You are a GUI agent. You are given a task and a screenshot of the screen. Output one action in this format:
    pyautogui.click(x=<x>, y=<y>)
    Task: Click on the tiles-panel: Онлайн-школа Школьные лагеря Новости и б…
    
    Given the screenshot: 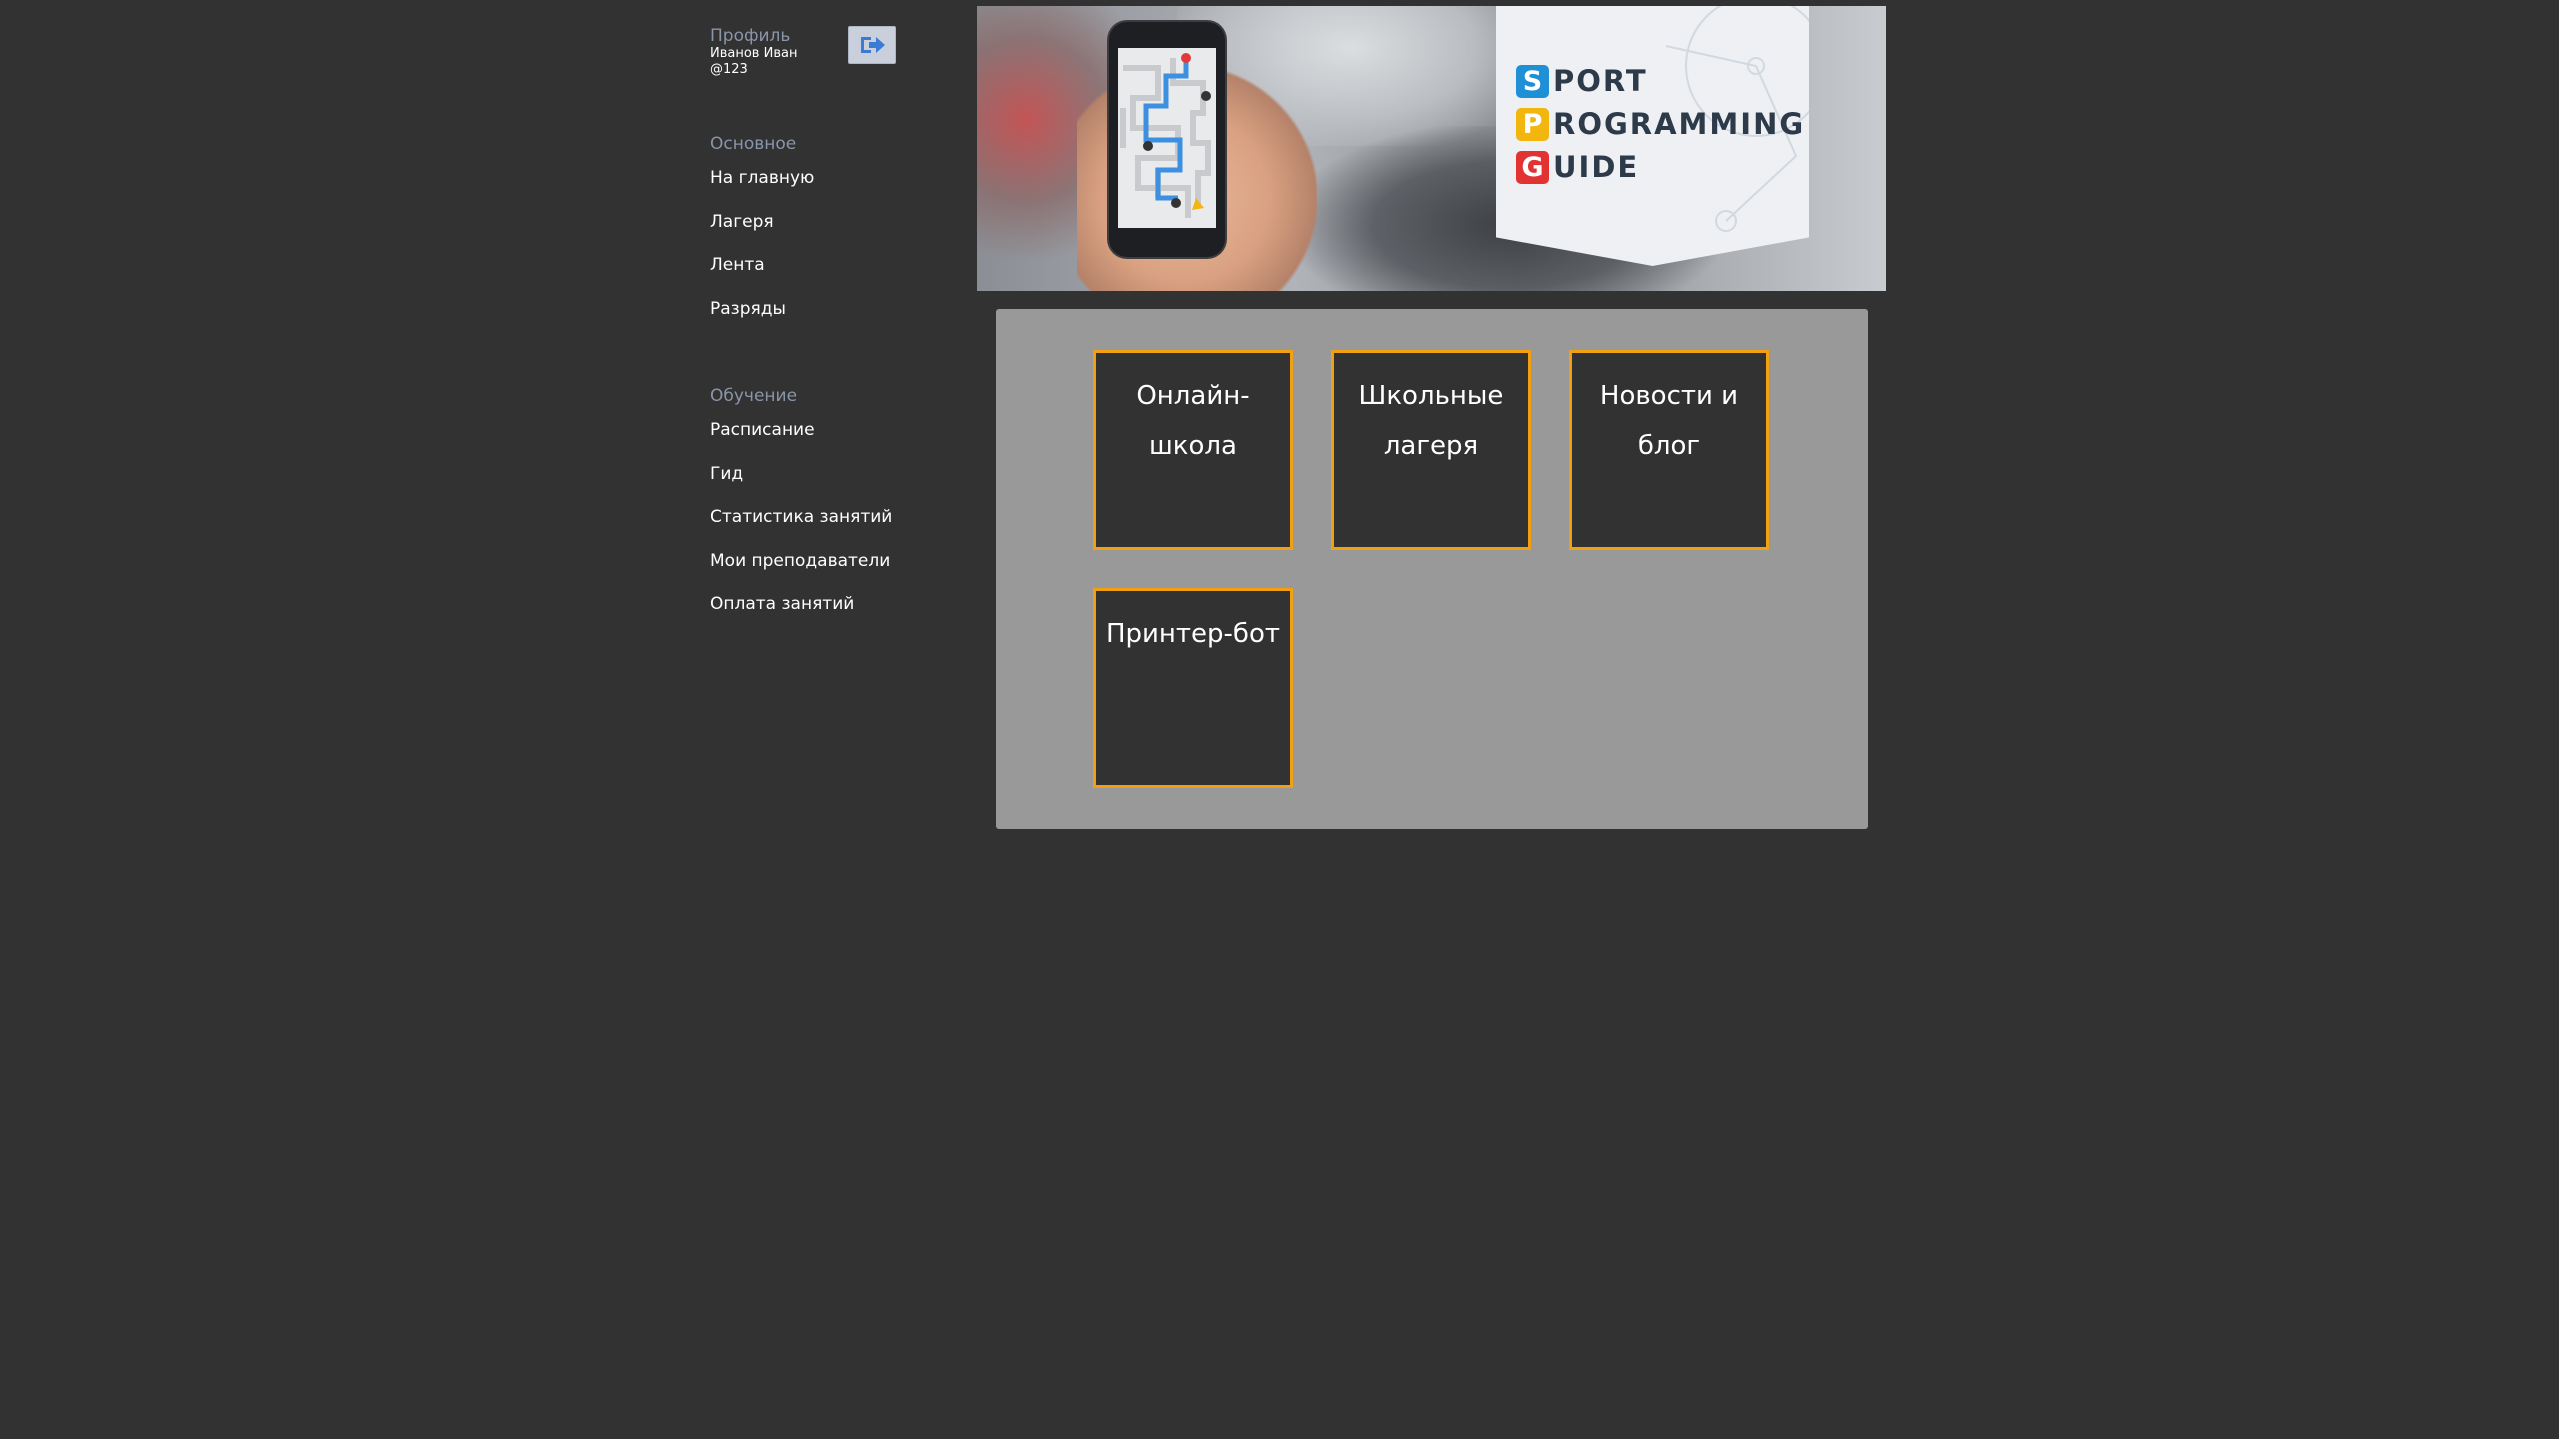 What is the action you would take?
    pyautogui.click(x=1432, y=569)
    